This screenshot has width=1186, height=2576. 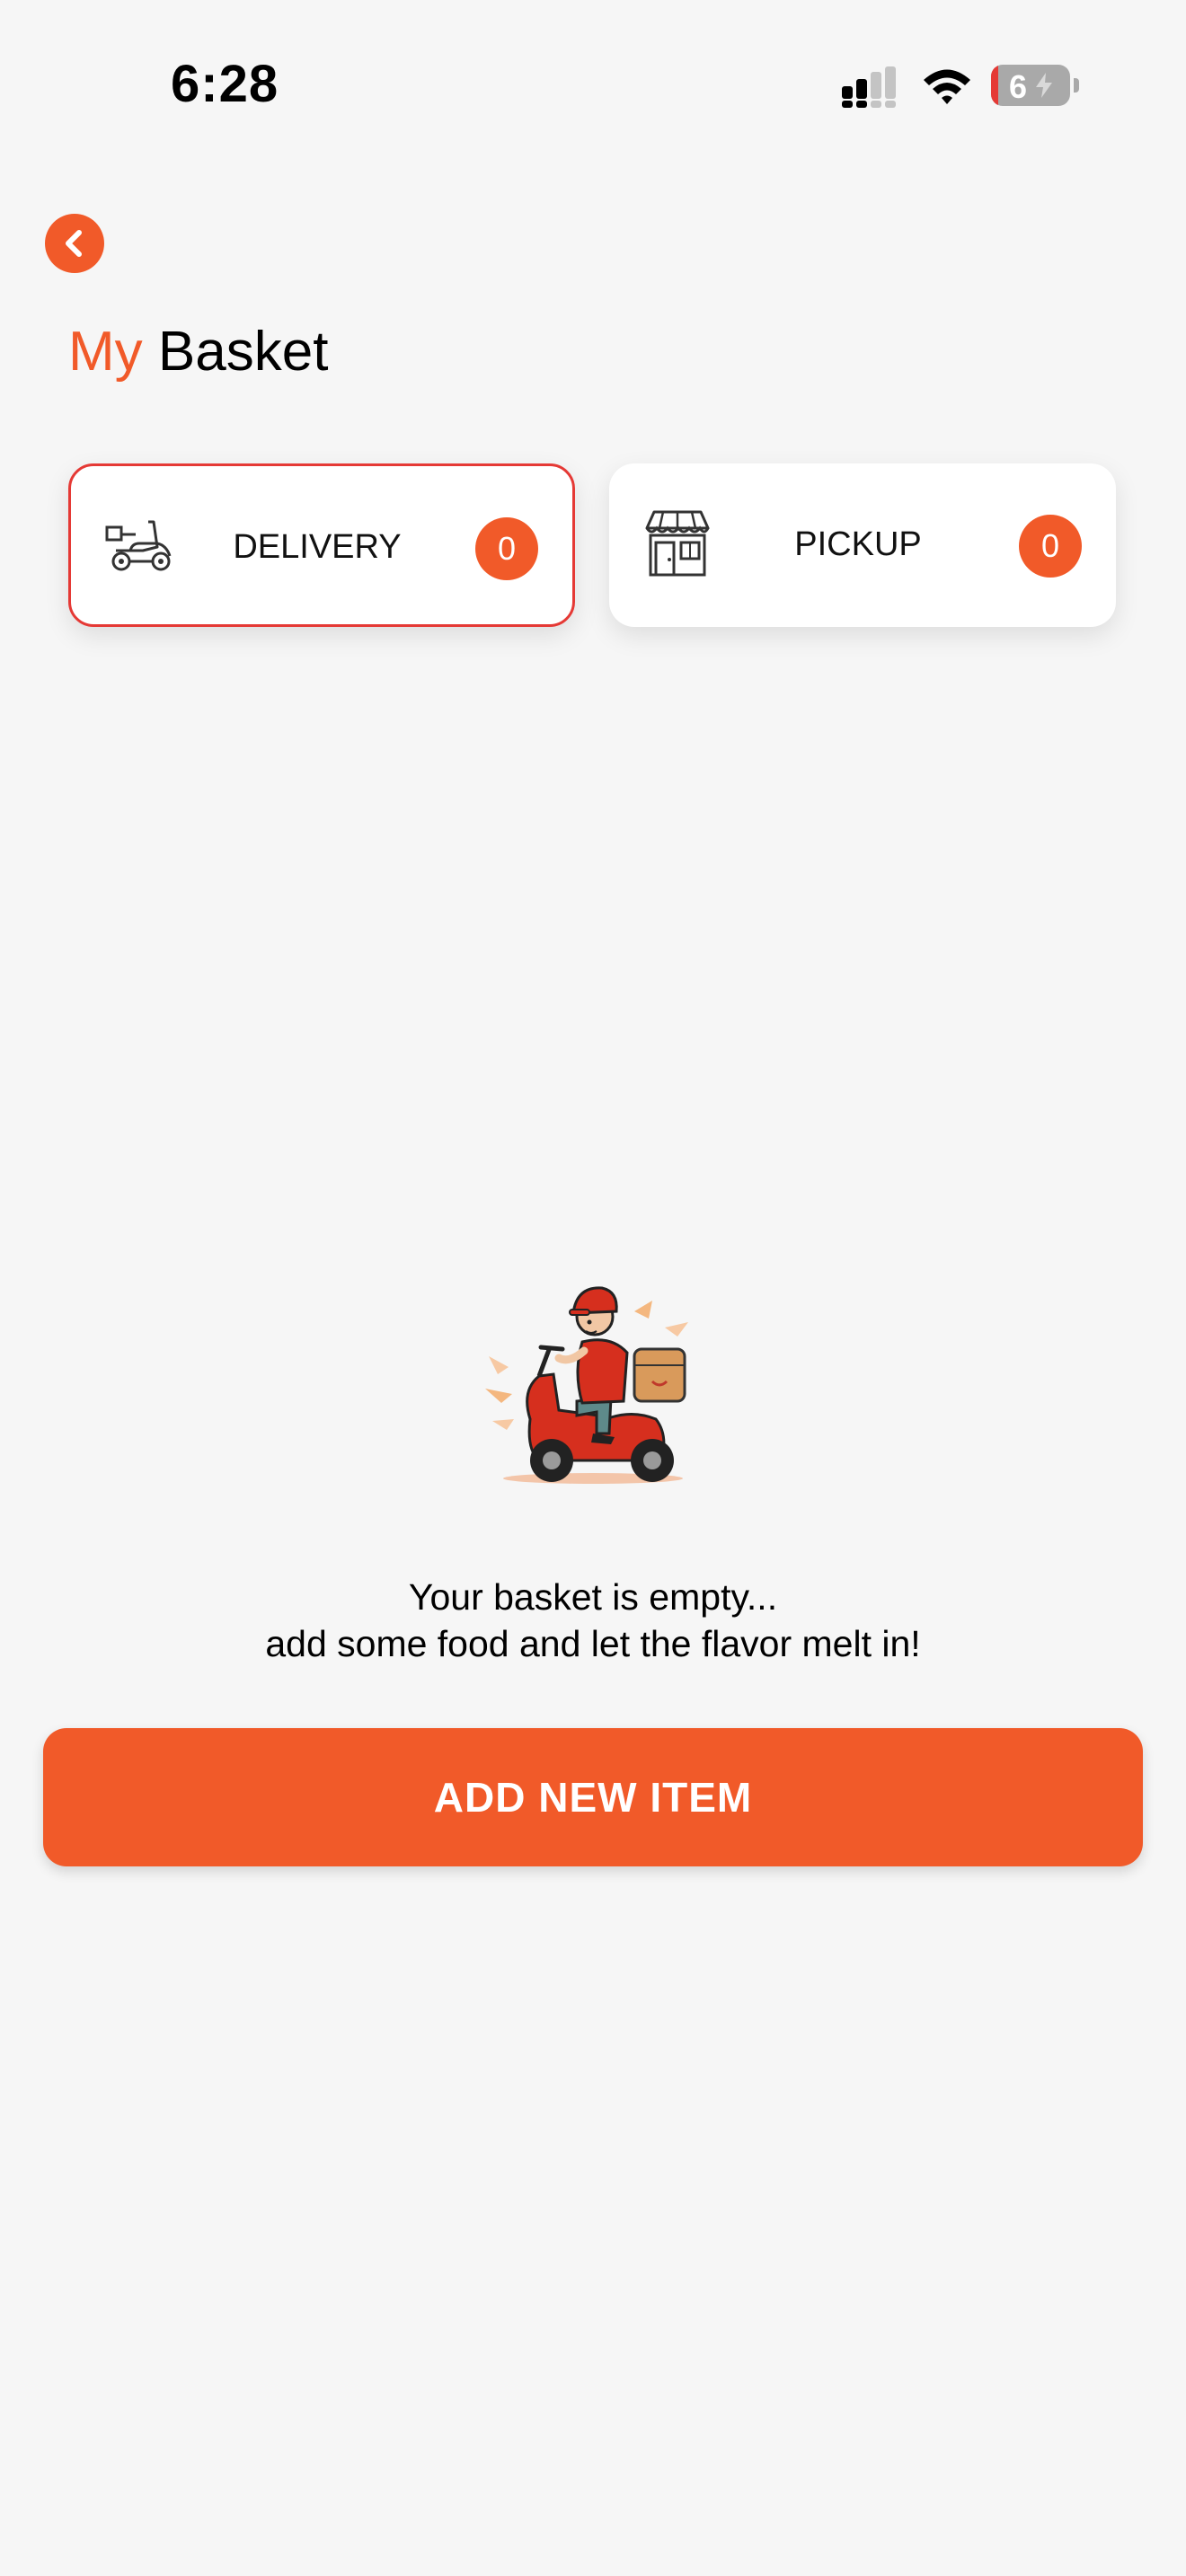 I want to click on storefront-icon, so click(x=677, y=543).